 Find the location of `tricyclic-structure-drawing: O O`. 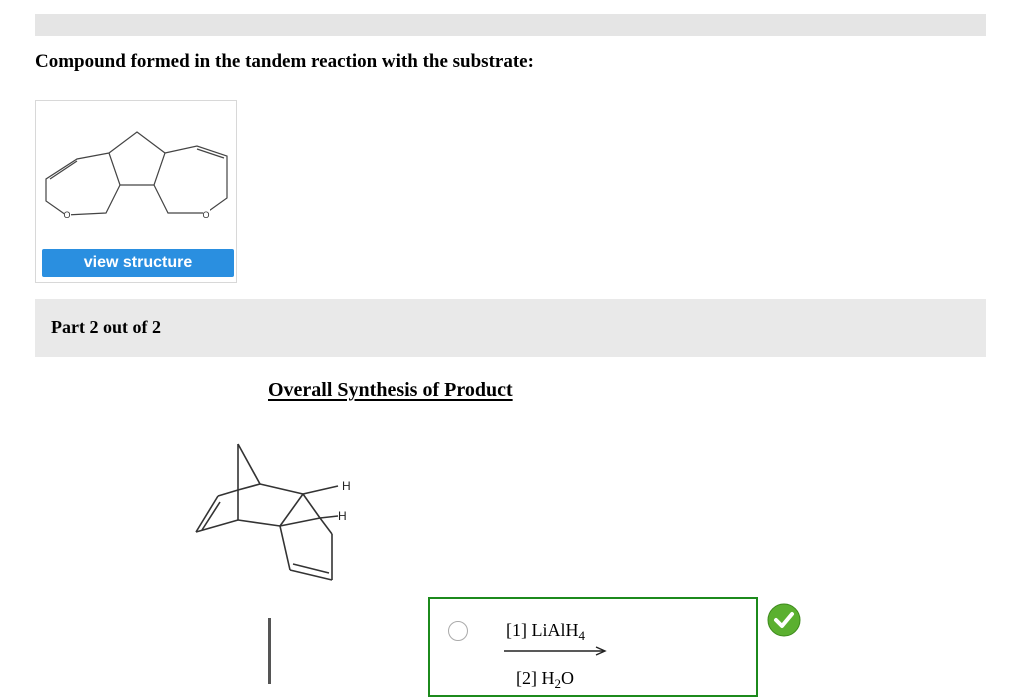

tricyclic-structure-drawing: O O is located at coordinates (136, 175).